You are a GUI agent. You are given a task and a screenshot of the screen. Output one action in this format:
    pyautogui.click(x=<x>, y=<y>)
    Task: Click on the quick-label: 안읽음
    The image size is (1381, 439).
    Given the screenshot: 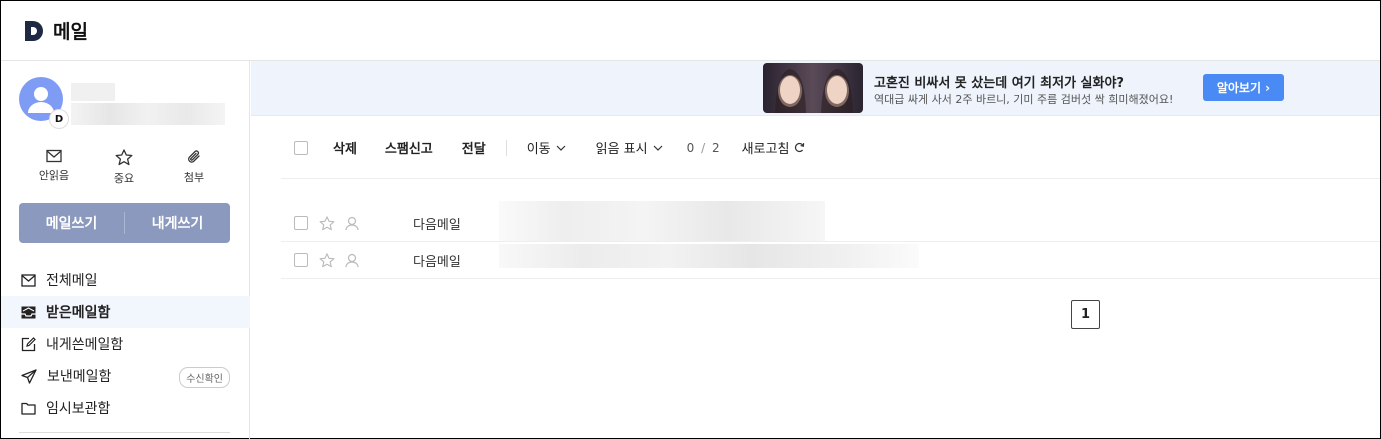 What is the action you would take?
    pyautogui.click(x=54, y=175)
    